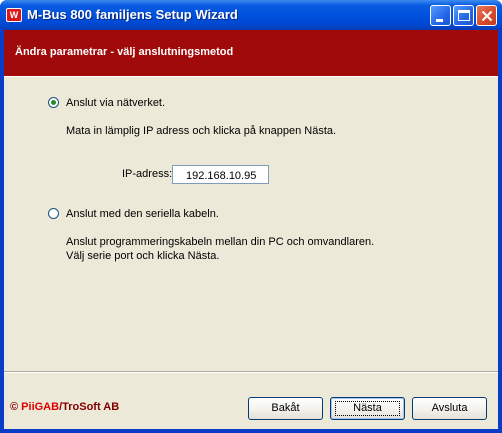  I want to click on header-divider, so click(251, 76).